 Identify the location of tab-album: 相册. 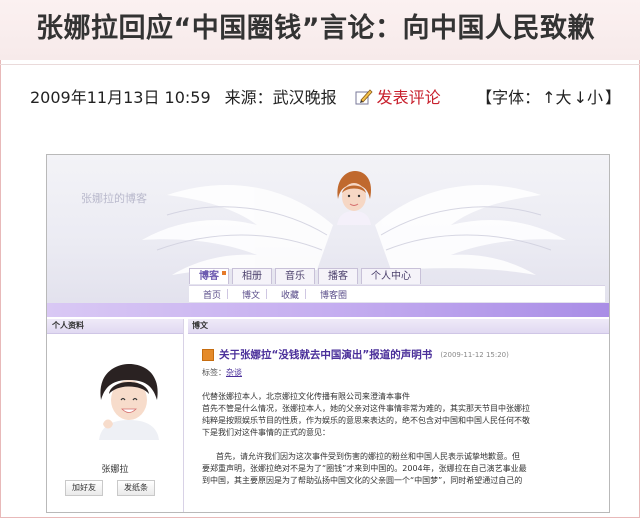
(252, 276).